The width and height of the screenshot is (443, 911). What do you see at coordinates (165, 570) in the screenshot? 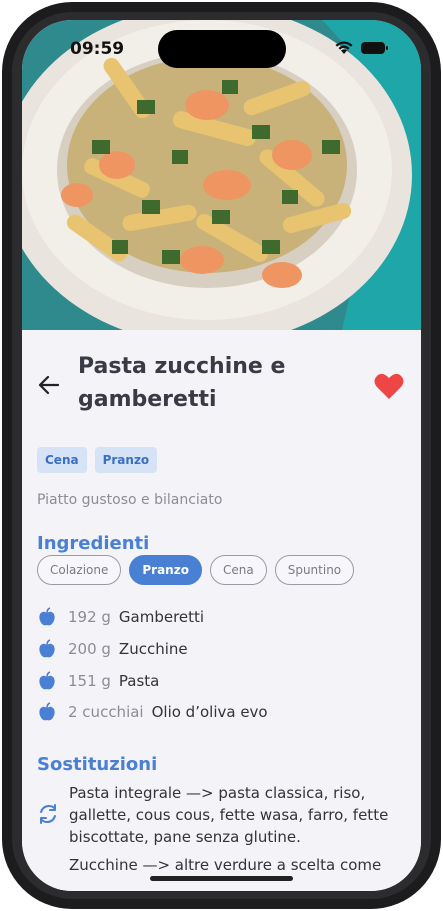
I see `filter-pranzo: Pranzo` at bounding box center [165, 570].